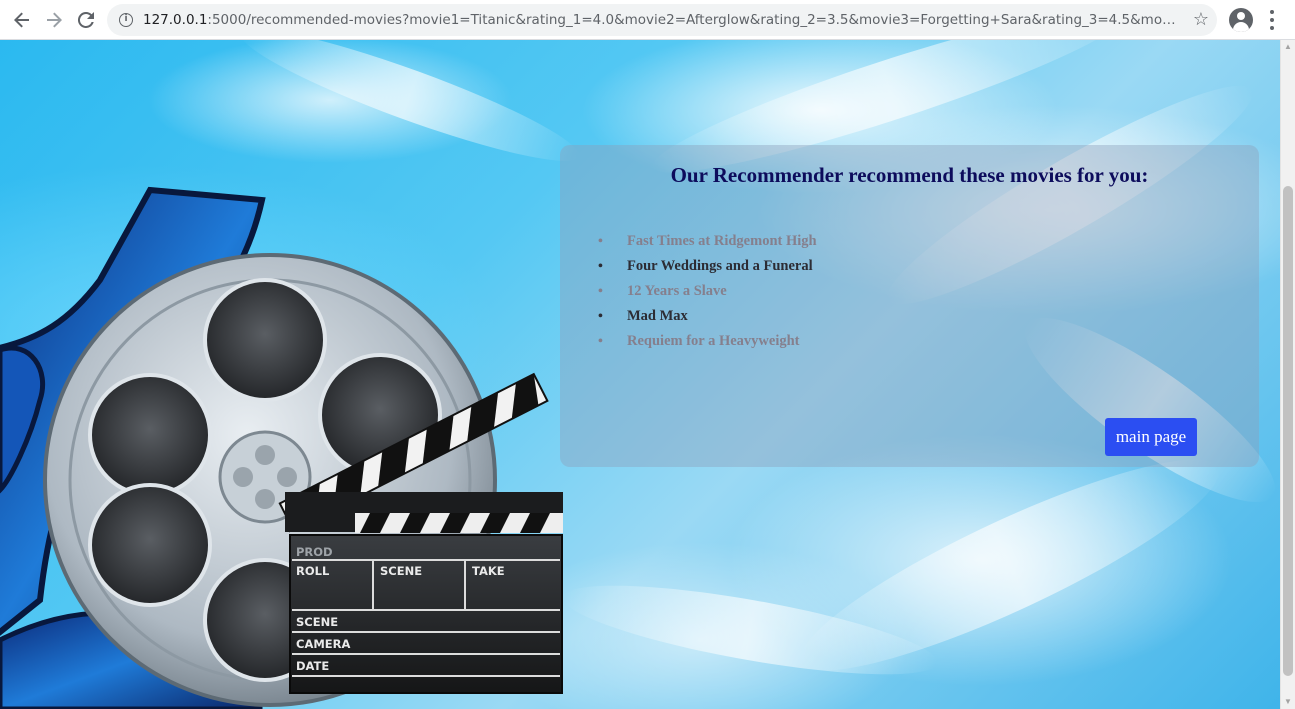 Image resolution: width=1295 pixels, height=709 pixels. Describe the element at coordinates (401, 571) in the screenshot. I see `clapper-scene-label: SCENE` at that location.